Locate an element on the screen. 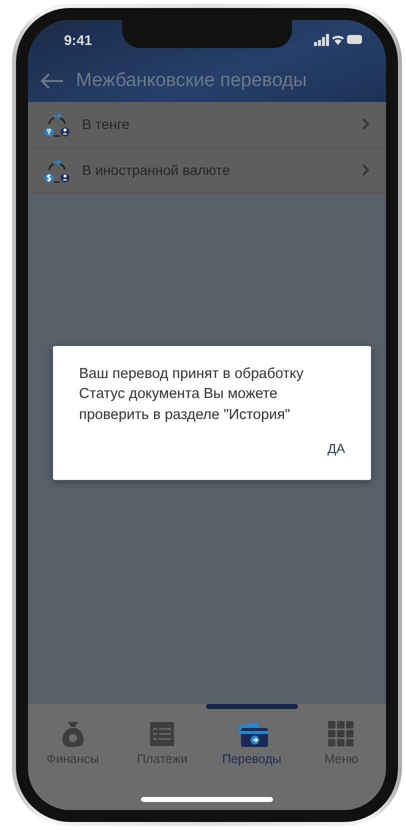 This screenshot has width=406, height=830. money-bag-icon is located at coordinates (73, 734).